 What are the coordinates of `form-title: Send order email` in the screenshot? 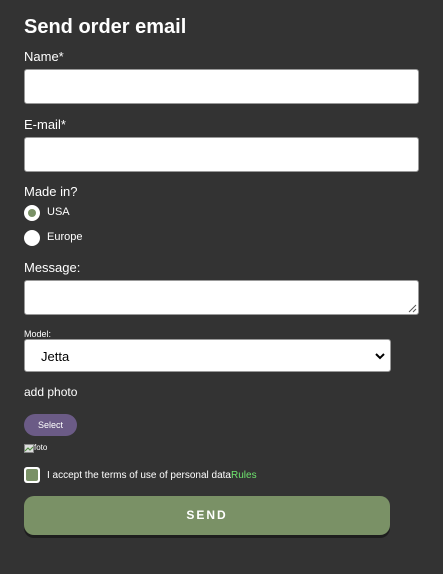 It's located at (105, 27).